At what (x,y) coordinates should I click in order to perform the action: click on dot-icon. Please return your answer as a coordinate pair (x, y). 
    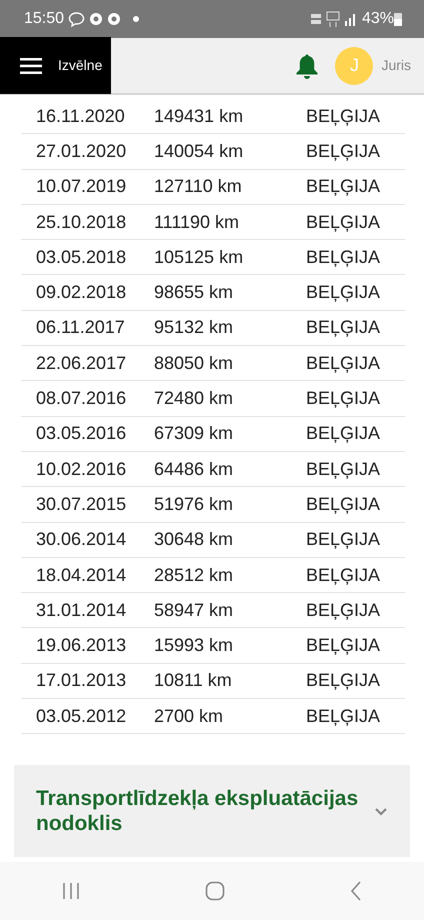
    Looking at the image, I should click on (136, 19).